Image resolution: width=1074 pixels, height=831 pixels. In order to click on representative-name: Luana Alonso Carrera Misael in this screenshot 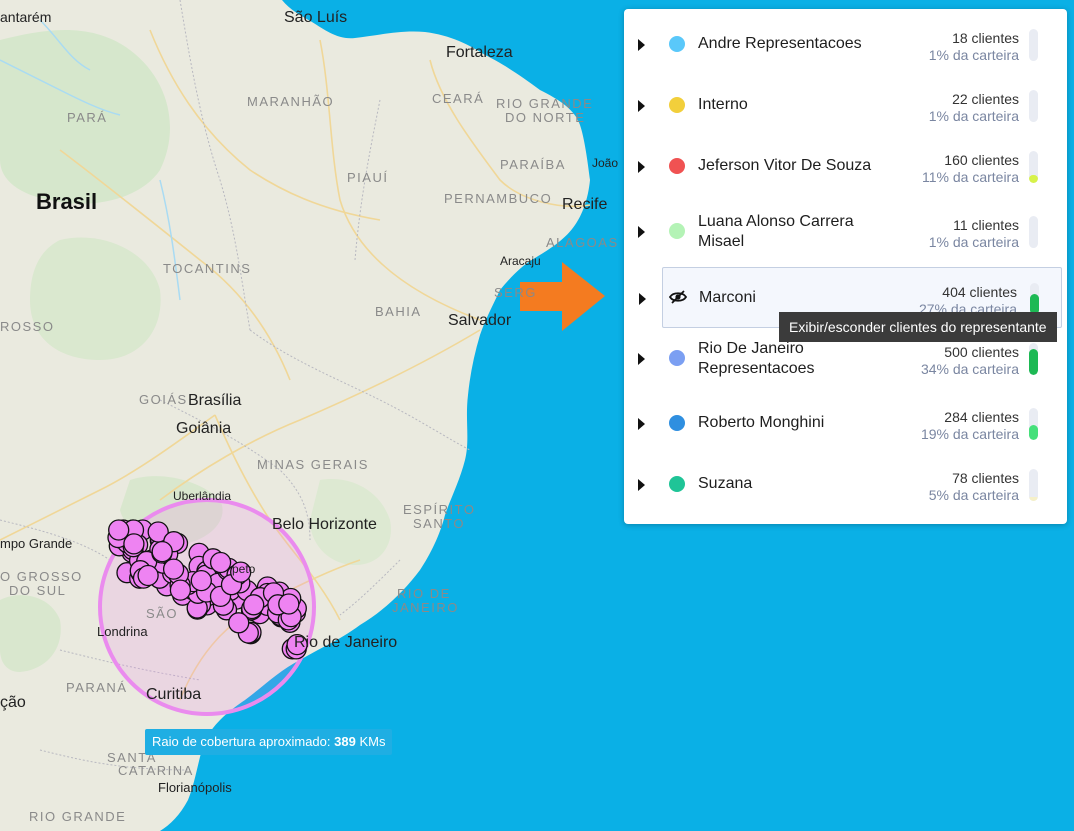, I will do `click(776, 231)`.